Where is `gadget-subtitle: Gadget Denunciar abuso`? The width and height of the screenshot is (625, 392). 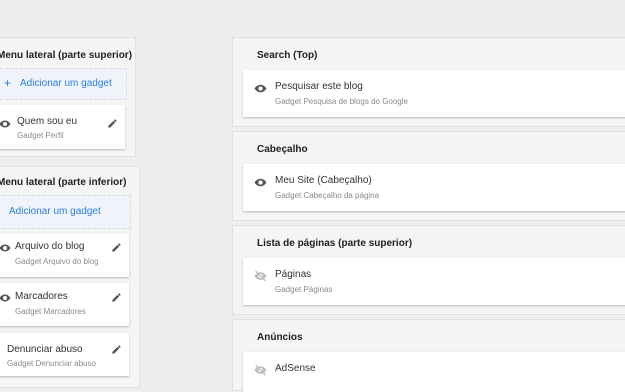
gadget-subtitle: Gadget Denunciar abuso is located at coordinates (51, 363).